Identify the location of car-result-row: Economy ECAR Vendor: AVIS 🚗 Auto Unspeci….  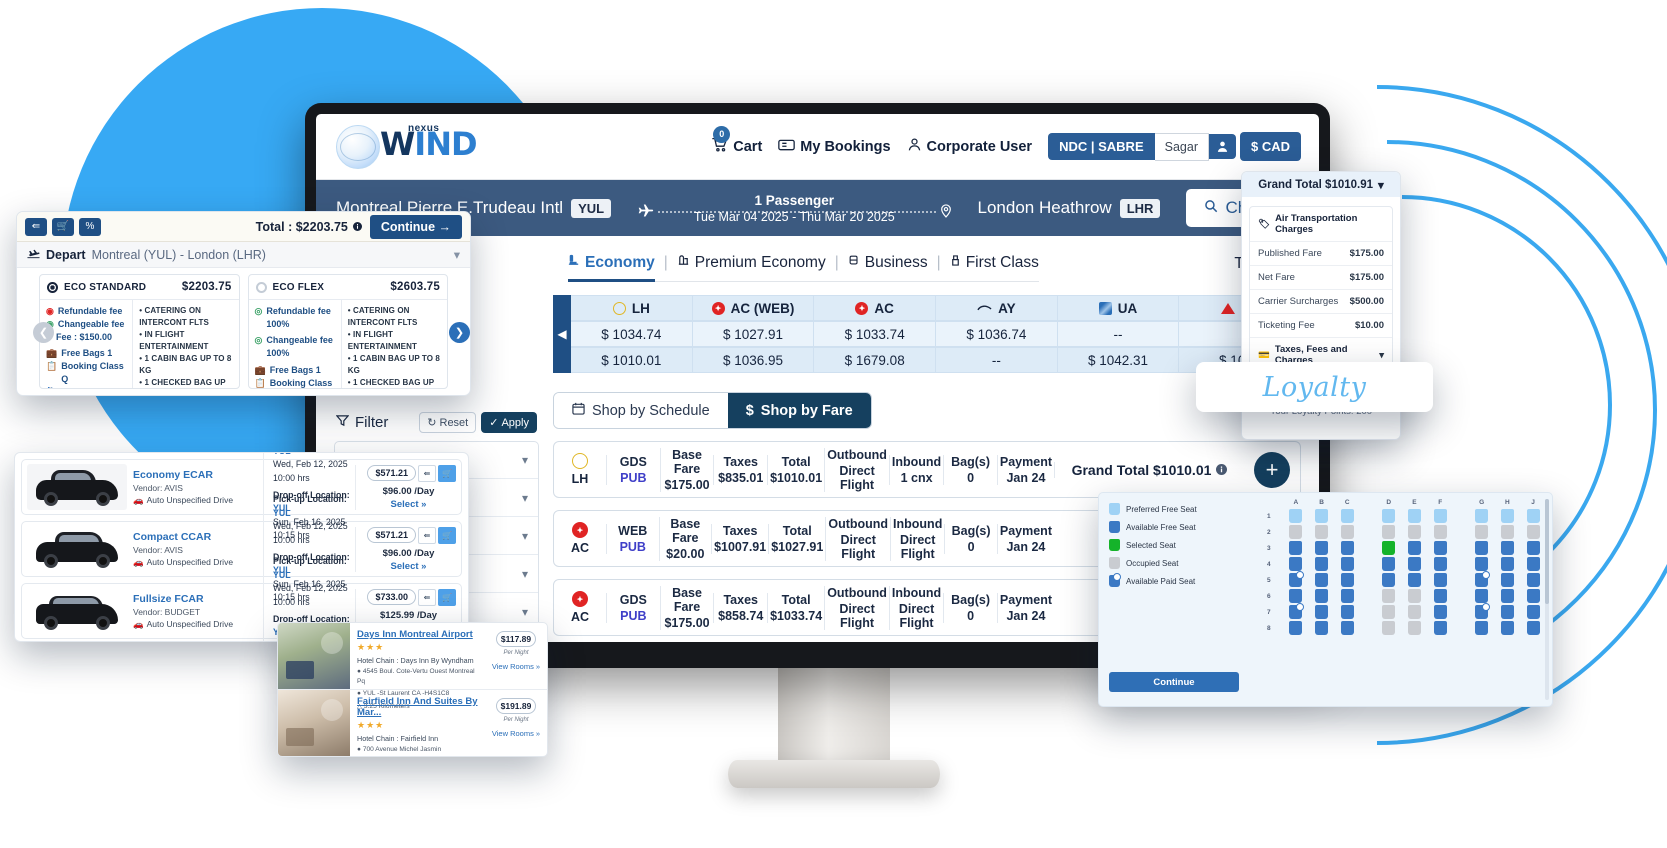
(241, 498).